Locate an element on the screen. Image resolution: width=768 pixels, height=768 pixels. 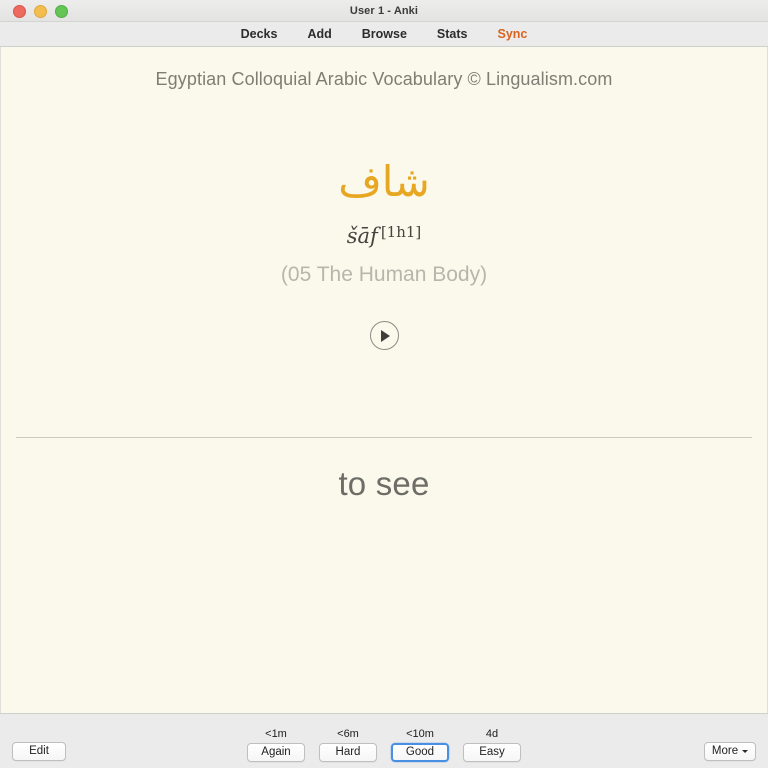
answer-option-again: <1m Again is located at coordinates (276, 745).